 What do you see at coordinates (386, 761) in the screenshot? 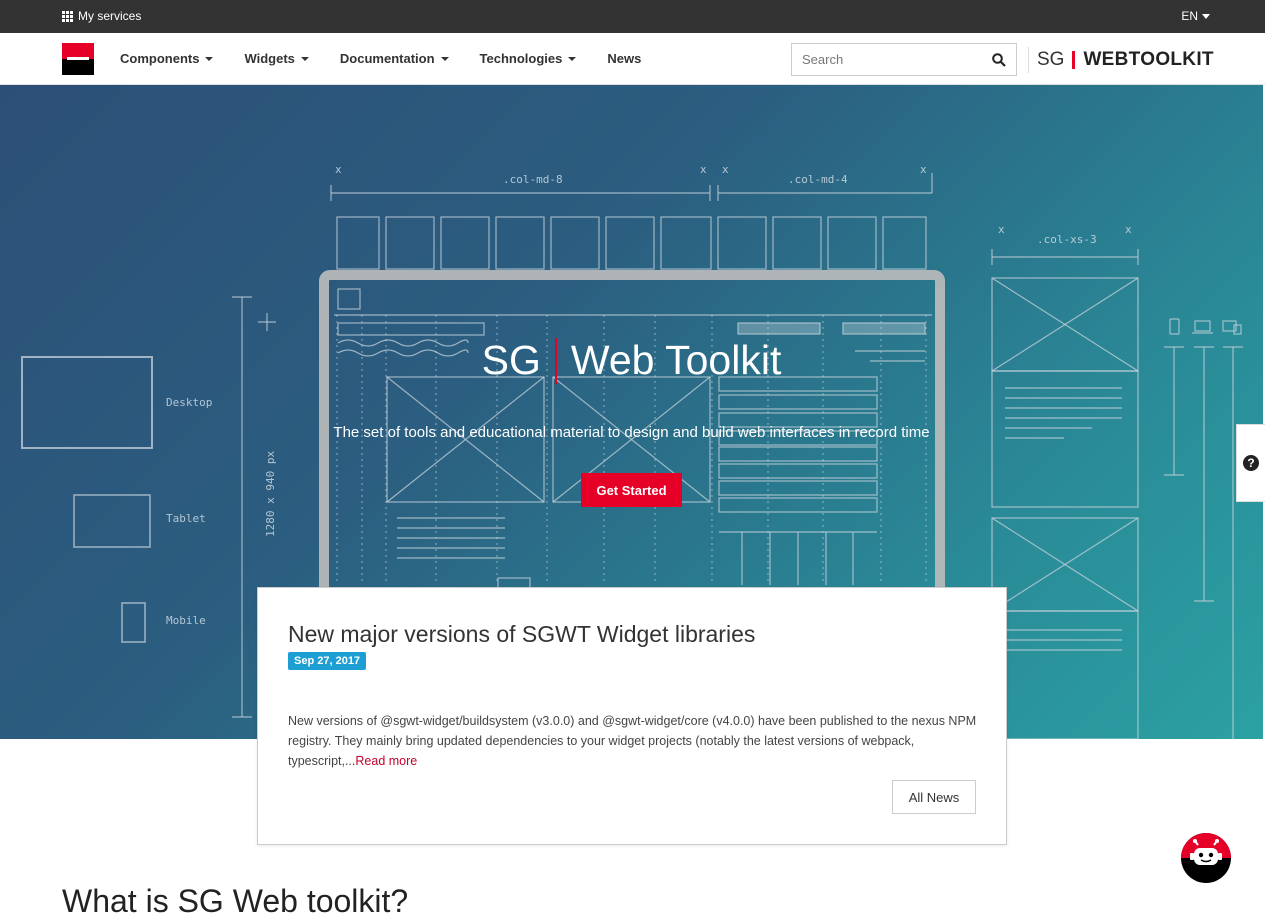
I see `read-more-link: Read more` at bounding box center [386, 761].